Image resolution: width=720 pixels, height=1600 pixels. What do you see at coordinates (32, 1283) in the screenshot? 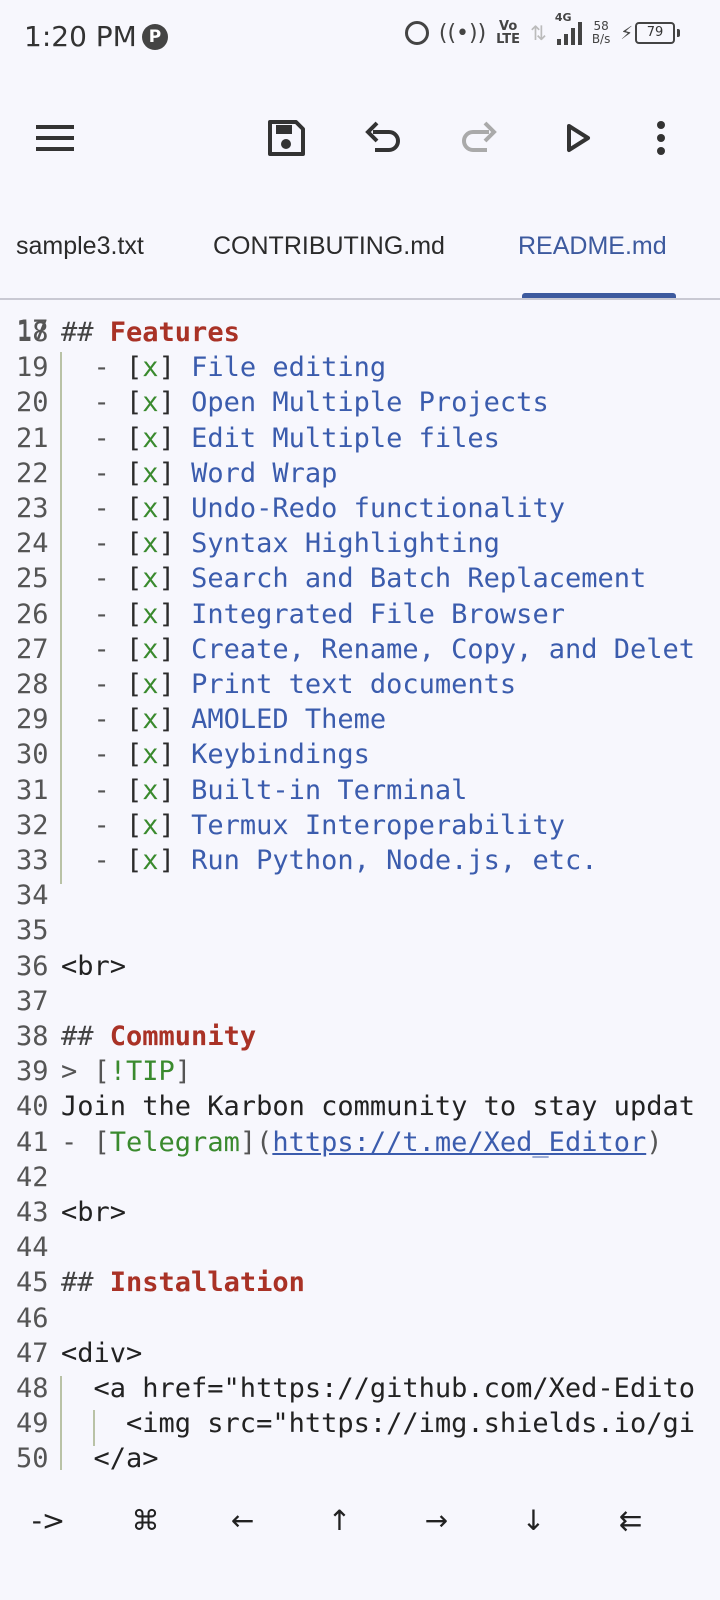
I see `line-number: 45` at bounding box center [32, 1283].